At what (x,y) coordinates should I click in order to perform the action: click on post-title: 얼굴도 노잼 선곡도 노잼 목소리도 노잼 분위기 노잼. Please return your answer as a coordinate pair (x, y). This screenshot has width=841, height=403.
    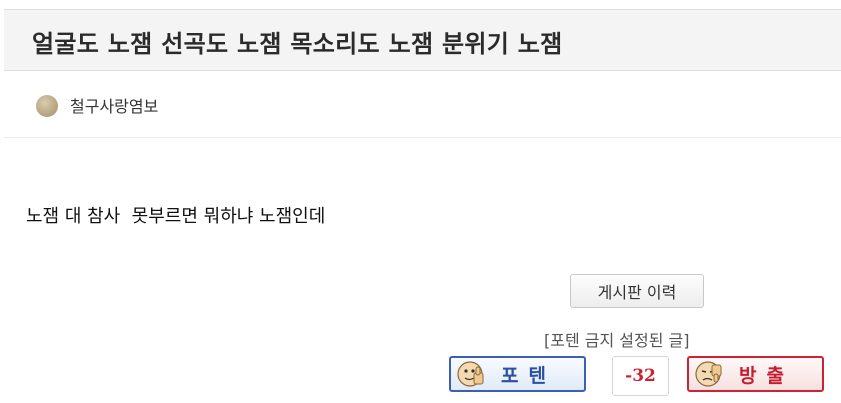
    Looking at the image, I should click on (297, 44).